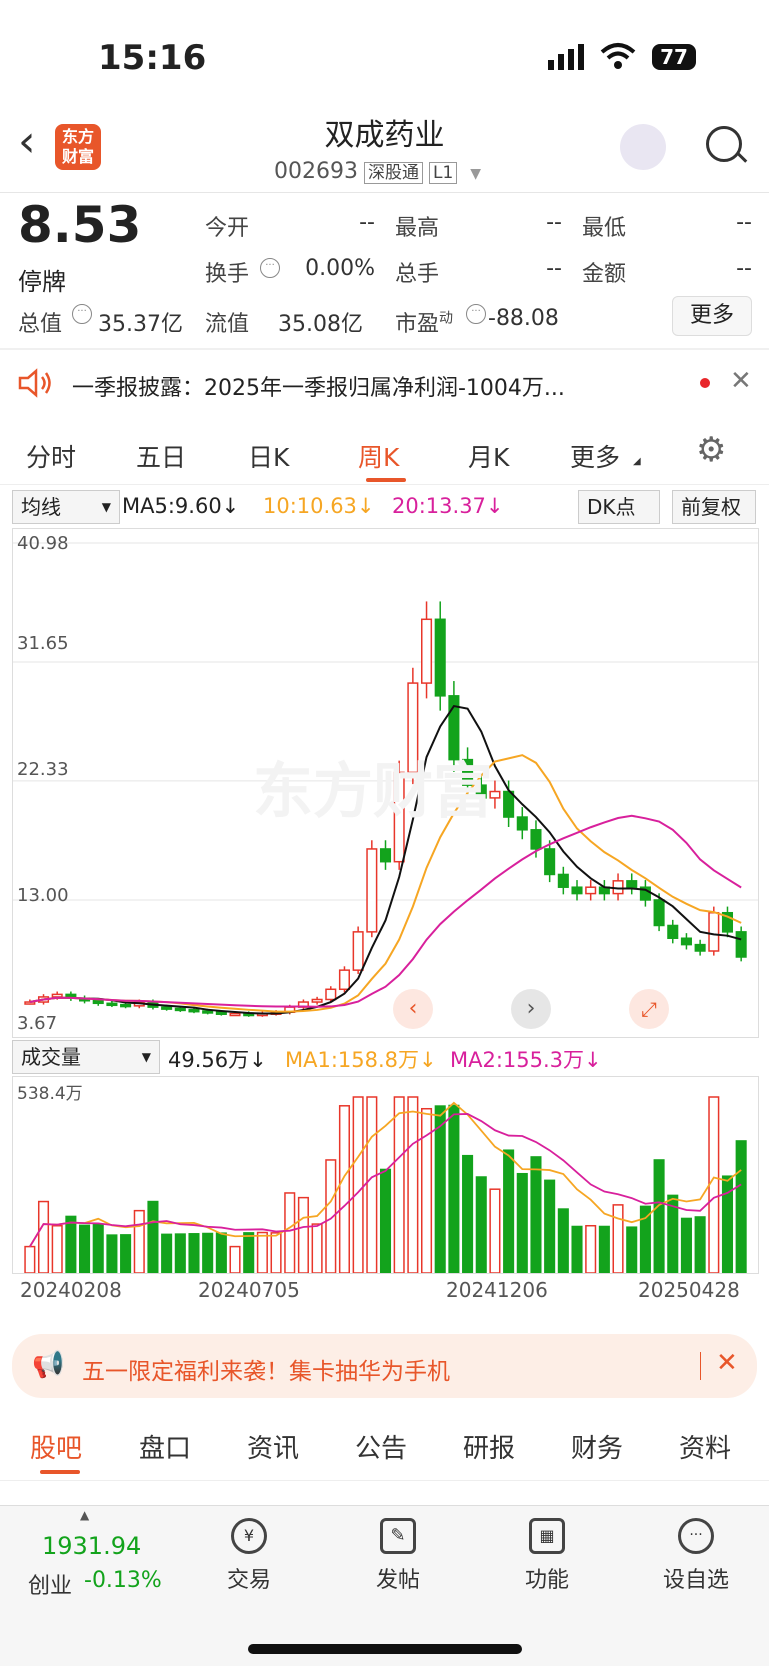 This screenshot has width=769, height=1666. What do you see at coordinates (249, 1290) in the screenshot?
I see `date-label-2: 20240705` at bounding box center [249, 1290].